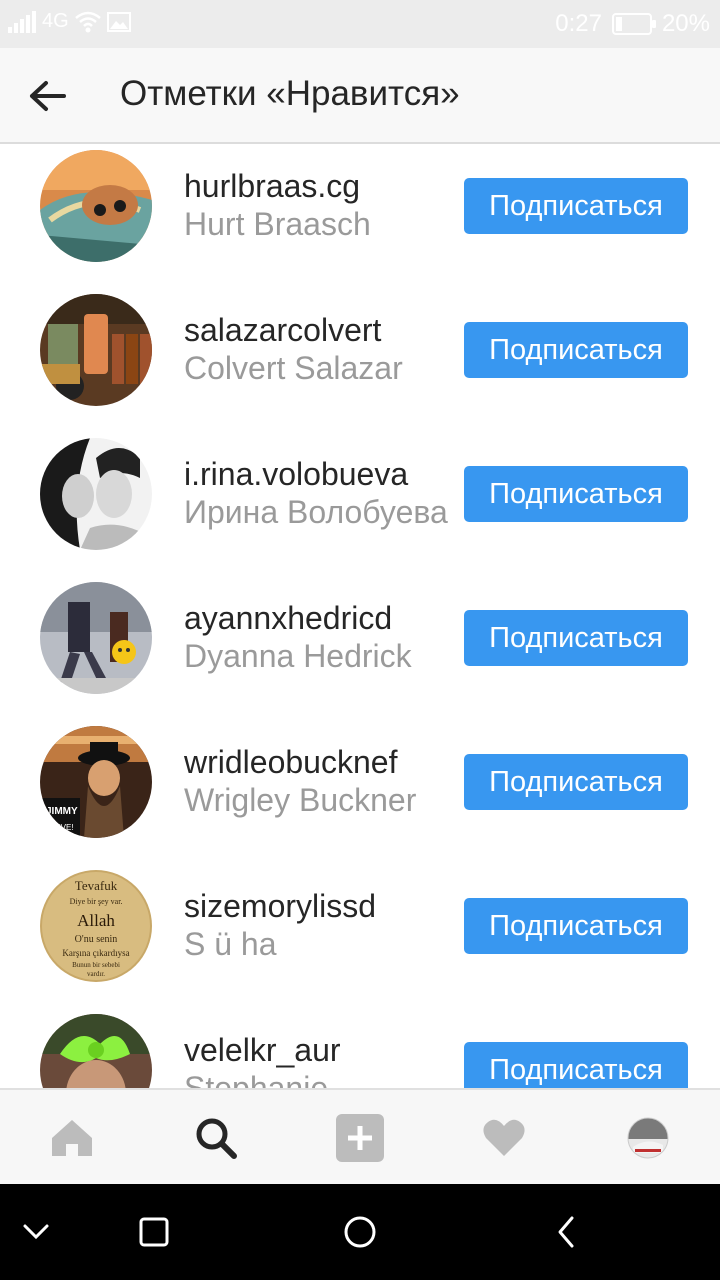 This screenshot has height=1280, width=720. I want to click on avatar-text: Diye bir şey var., so click(96, 901).